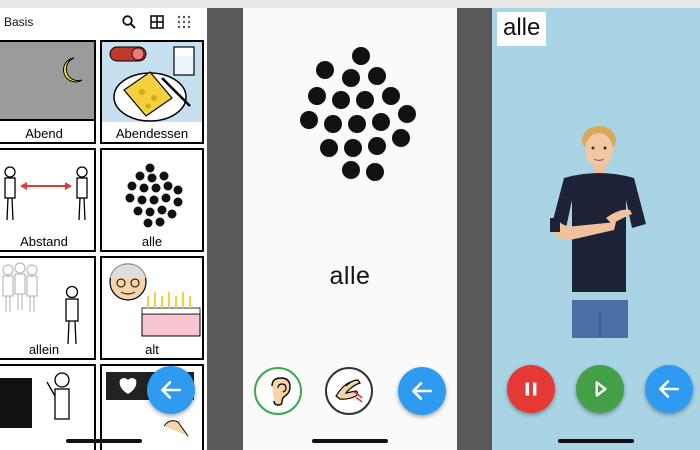  Describe the element at coordinates (48, 92) in the screenshot. I see `symbol-cell-abend: Abend` at that location.